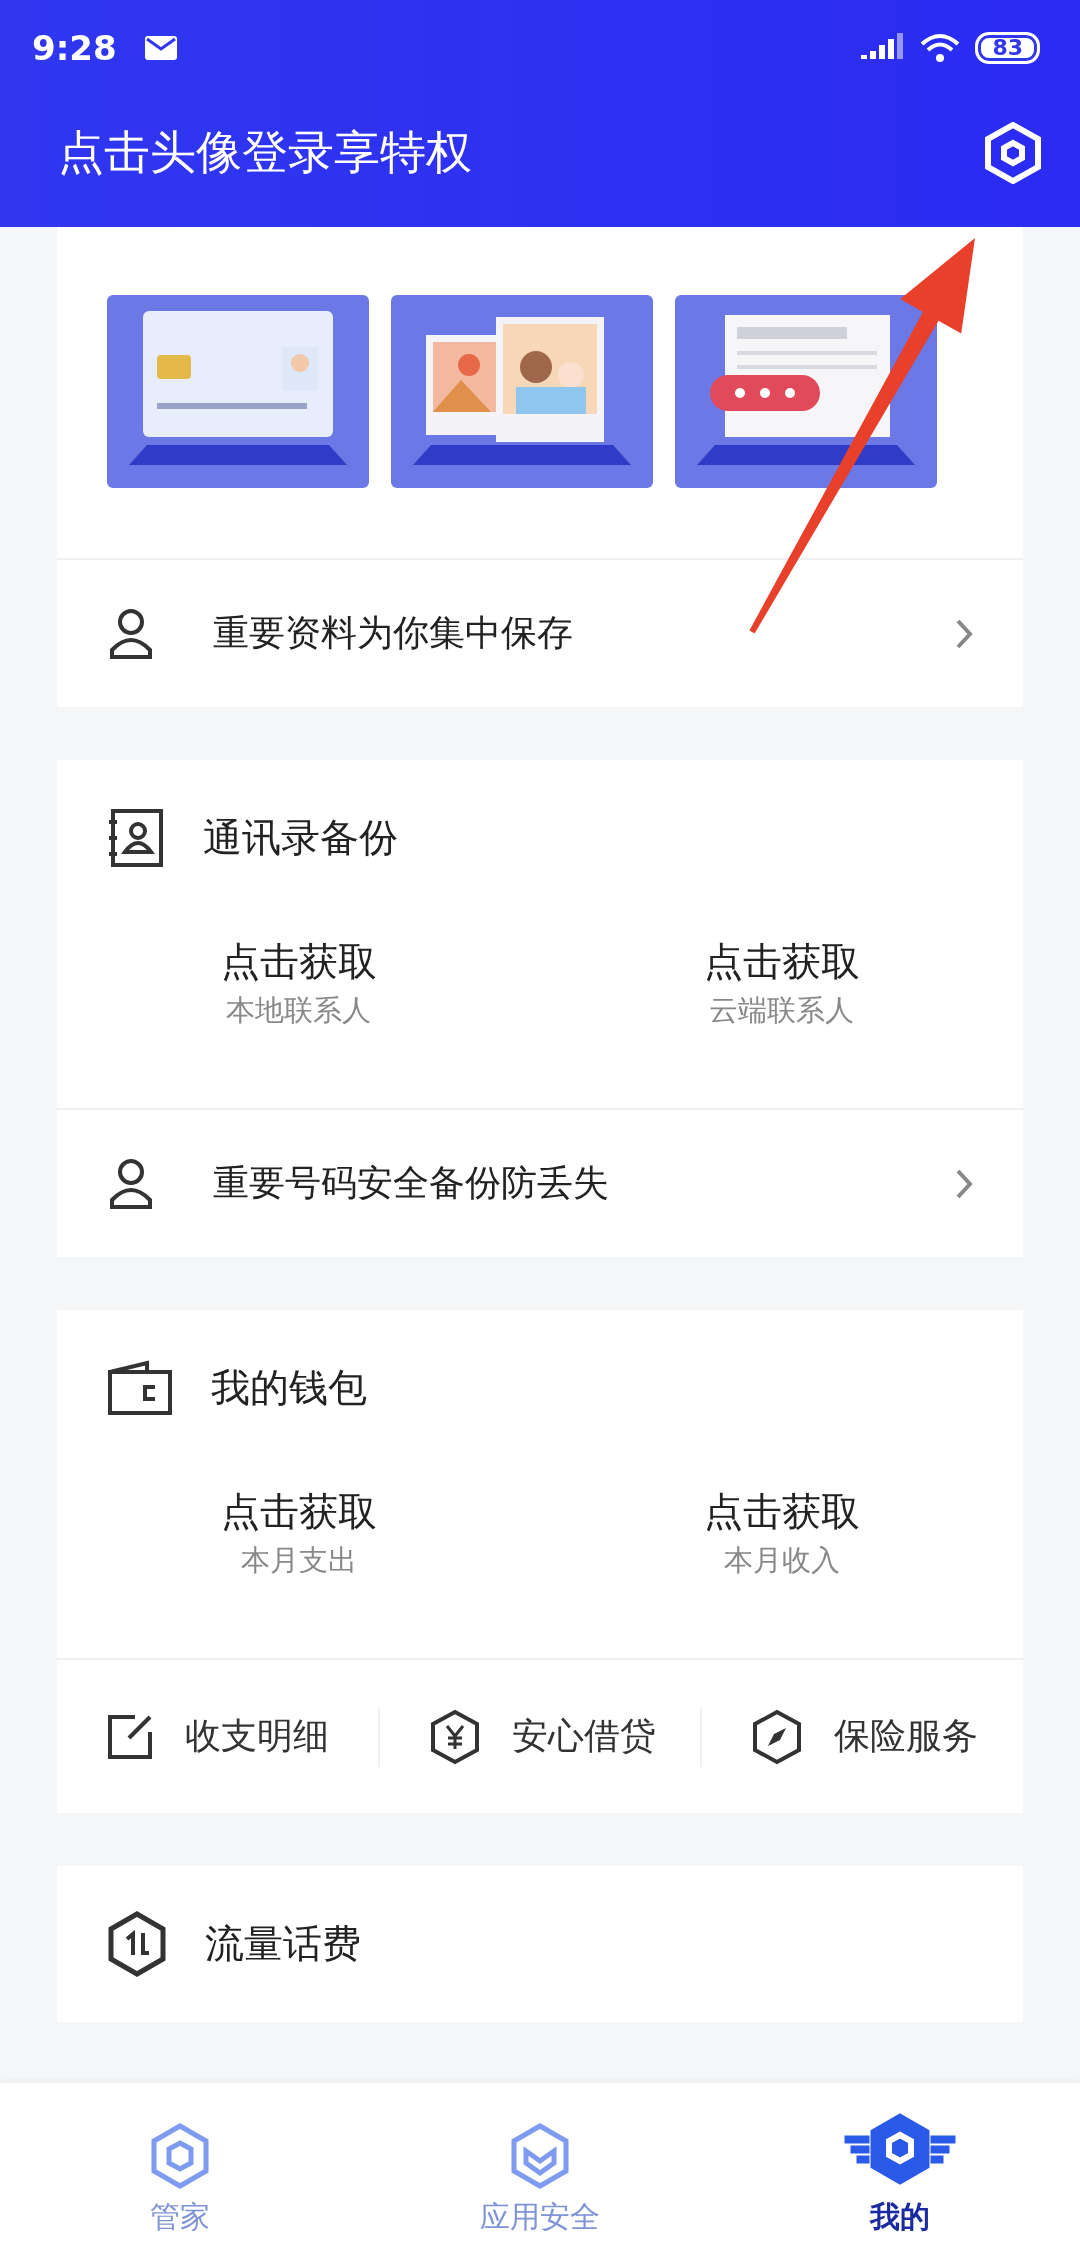 The height and width of the screenshot is (2248, 1080). Describe the element at coordinates (781, 1012) in the screenshot. I see `stat-item: 点击获取 云端联系人` at that location.